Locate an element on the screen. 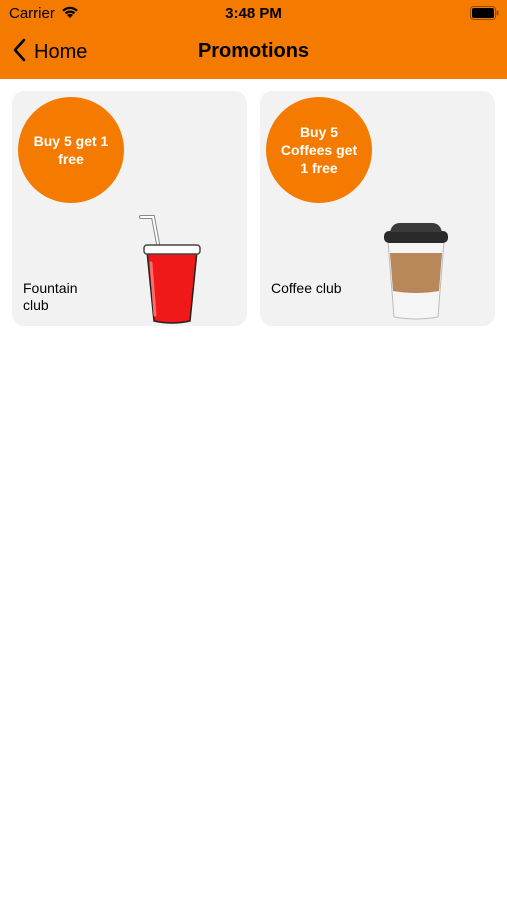  promotion-label: Coffee club is located at coordinates (306, 288).